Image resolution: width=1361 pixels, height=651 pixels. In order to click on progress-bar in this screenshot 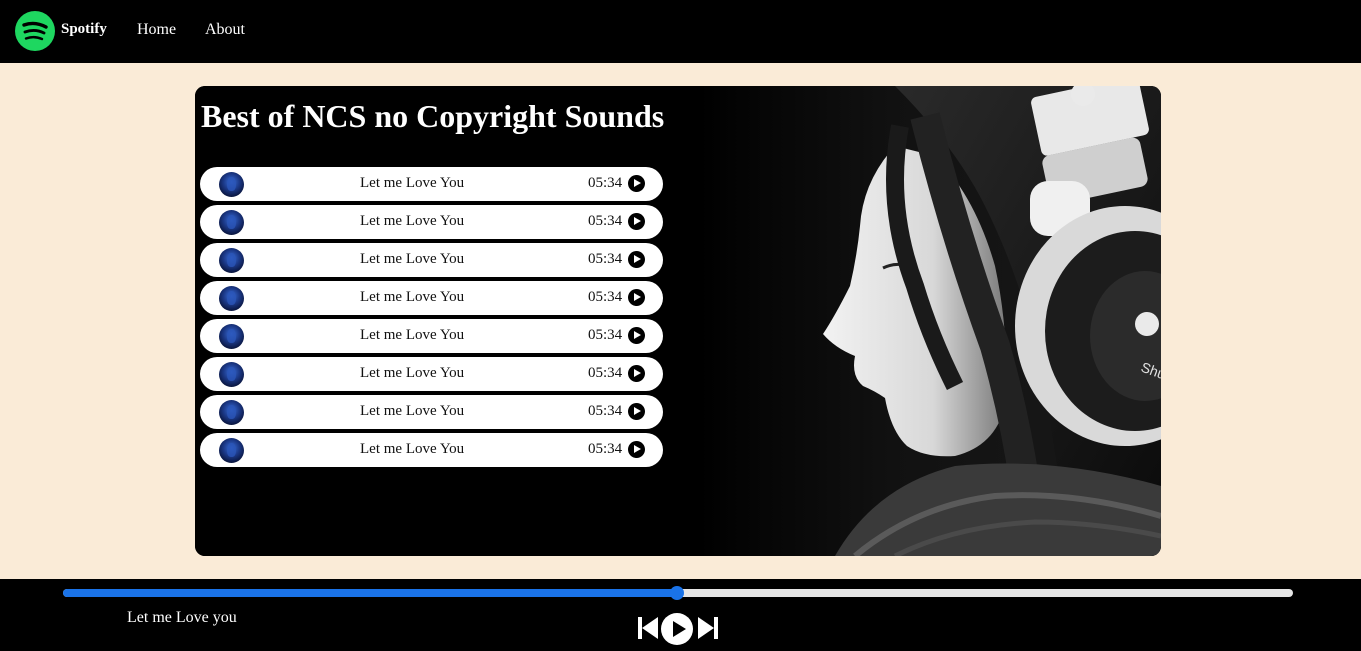, I will do `click(678, 593)`.